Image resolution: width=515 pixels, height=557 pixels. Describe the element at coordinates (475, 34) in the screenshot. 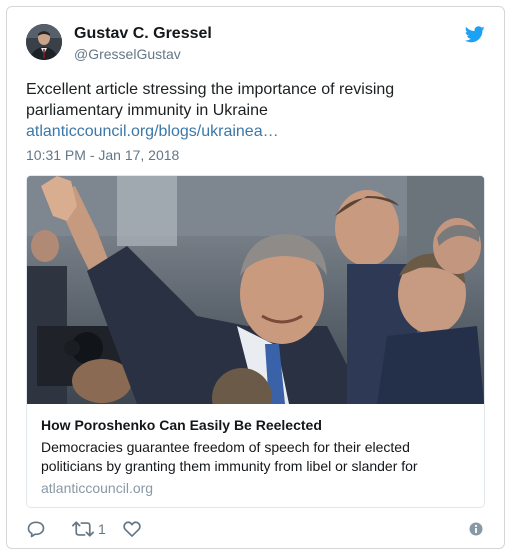

I see `twitter-bird-icon` at that location.